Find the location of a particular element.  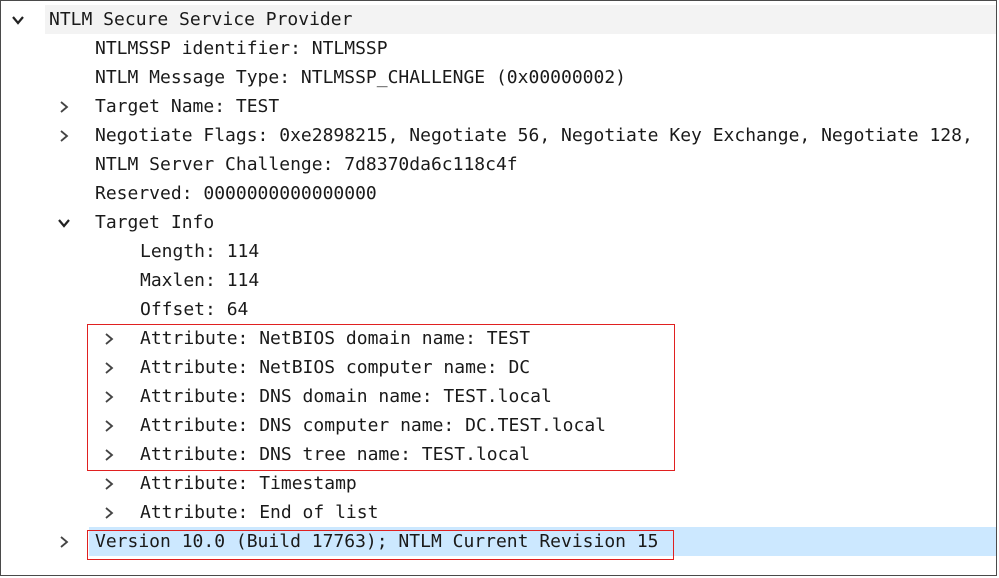

tree-node-attribute-netbios-computer: Attribute: NetBIOS computer name: DC is located at coordinates (498, 367).